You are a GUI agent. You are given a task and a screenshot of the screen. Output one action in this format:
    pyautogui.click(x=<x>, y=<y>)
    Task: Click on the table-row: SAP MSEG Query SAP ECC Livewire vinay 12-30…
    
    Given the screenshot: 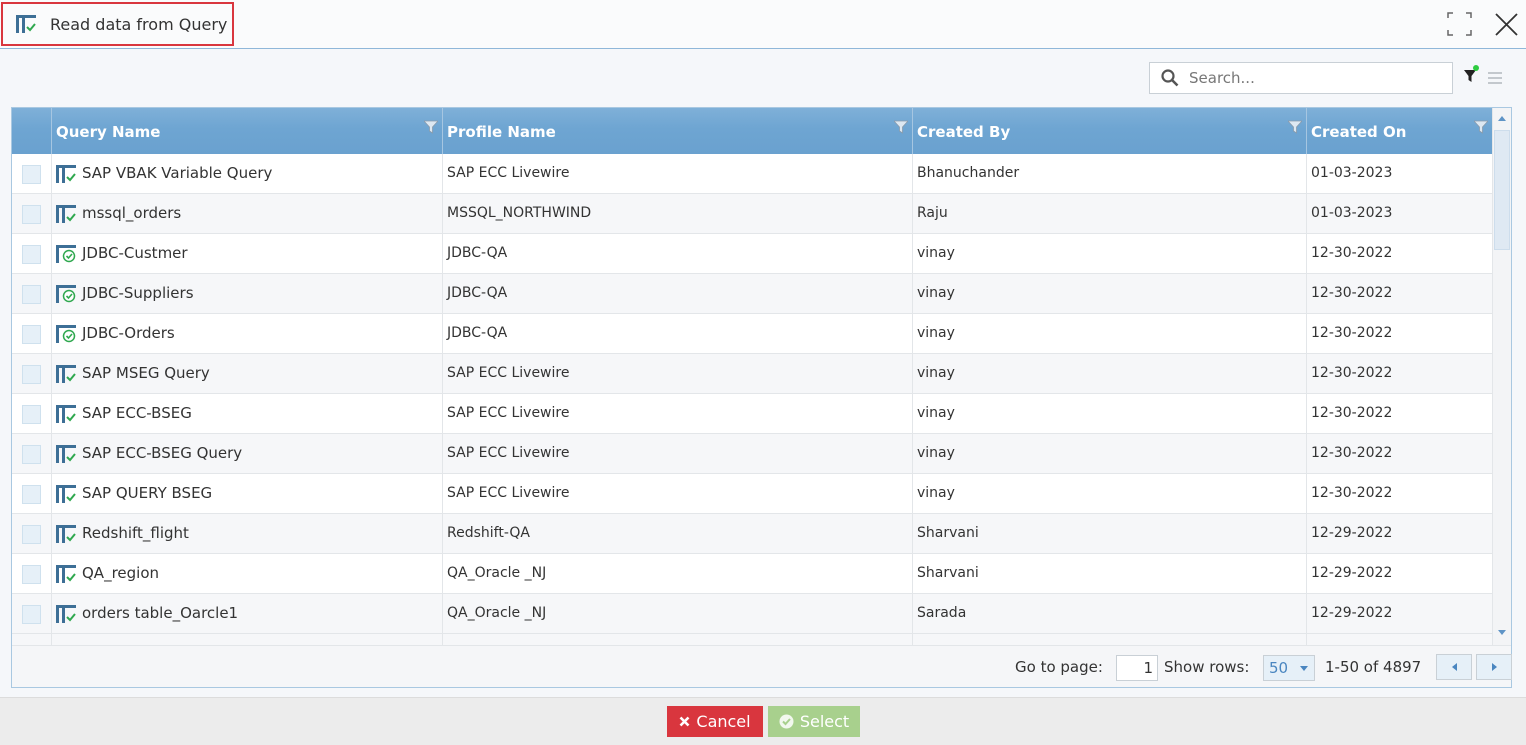 What is the action you would take?
    pyautogui.click(x=752, y=374)
    